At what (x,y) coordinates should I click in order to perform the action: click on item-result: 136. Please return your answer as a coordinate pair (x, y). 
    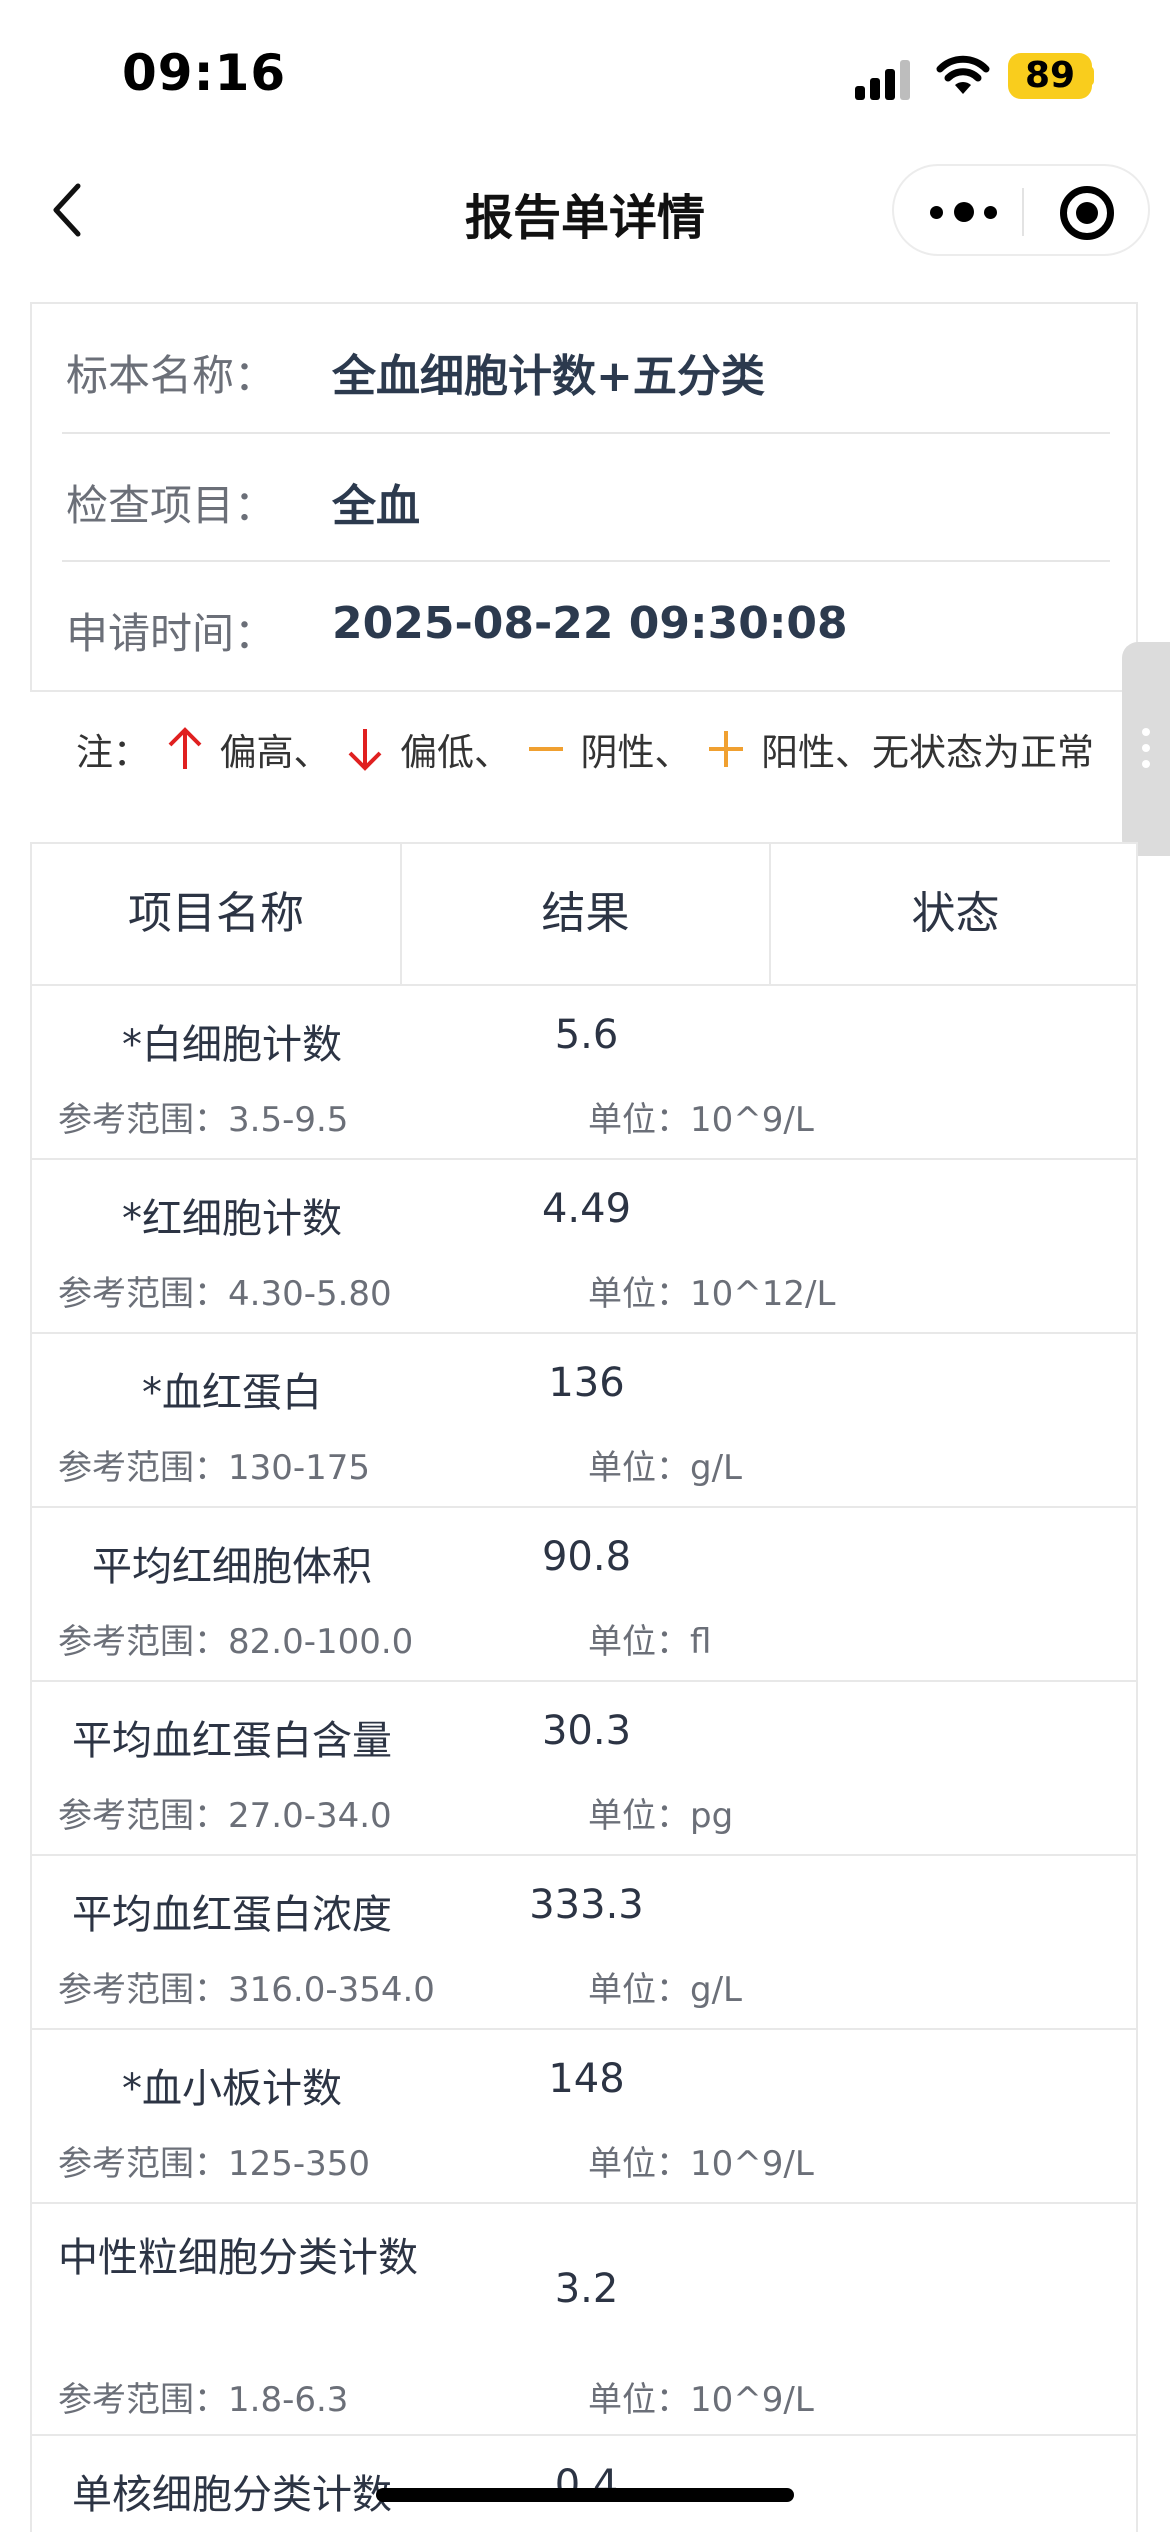
    Looking at the image, I should click on (586, 1383).